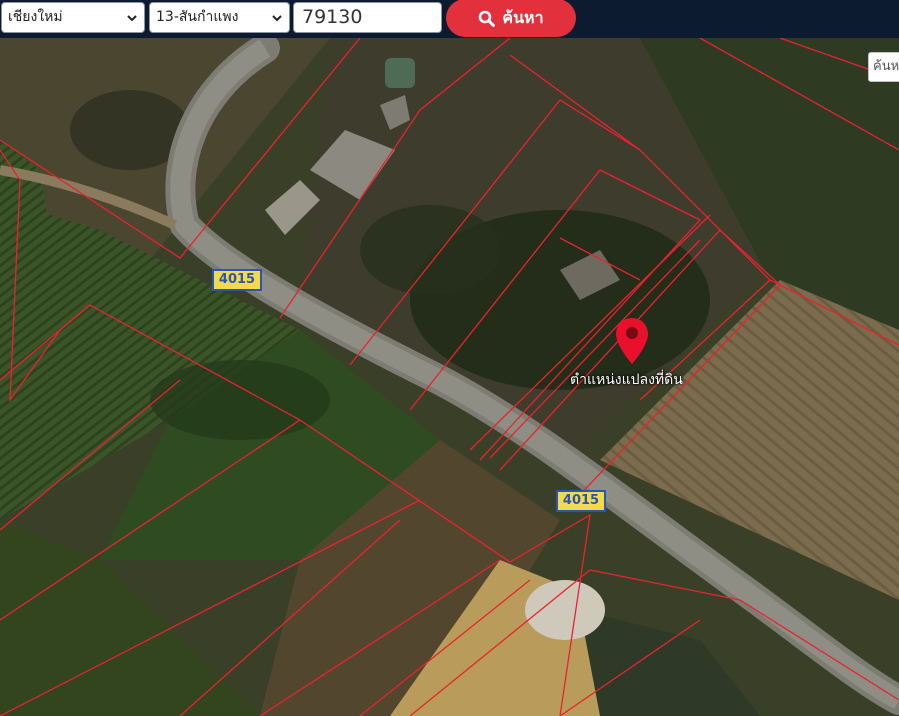 The image size is (899, 716). Describe the element at coordinates (565, 610) in the screenshot. I see `gravel-pile` at that location.